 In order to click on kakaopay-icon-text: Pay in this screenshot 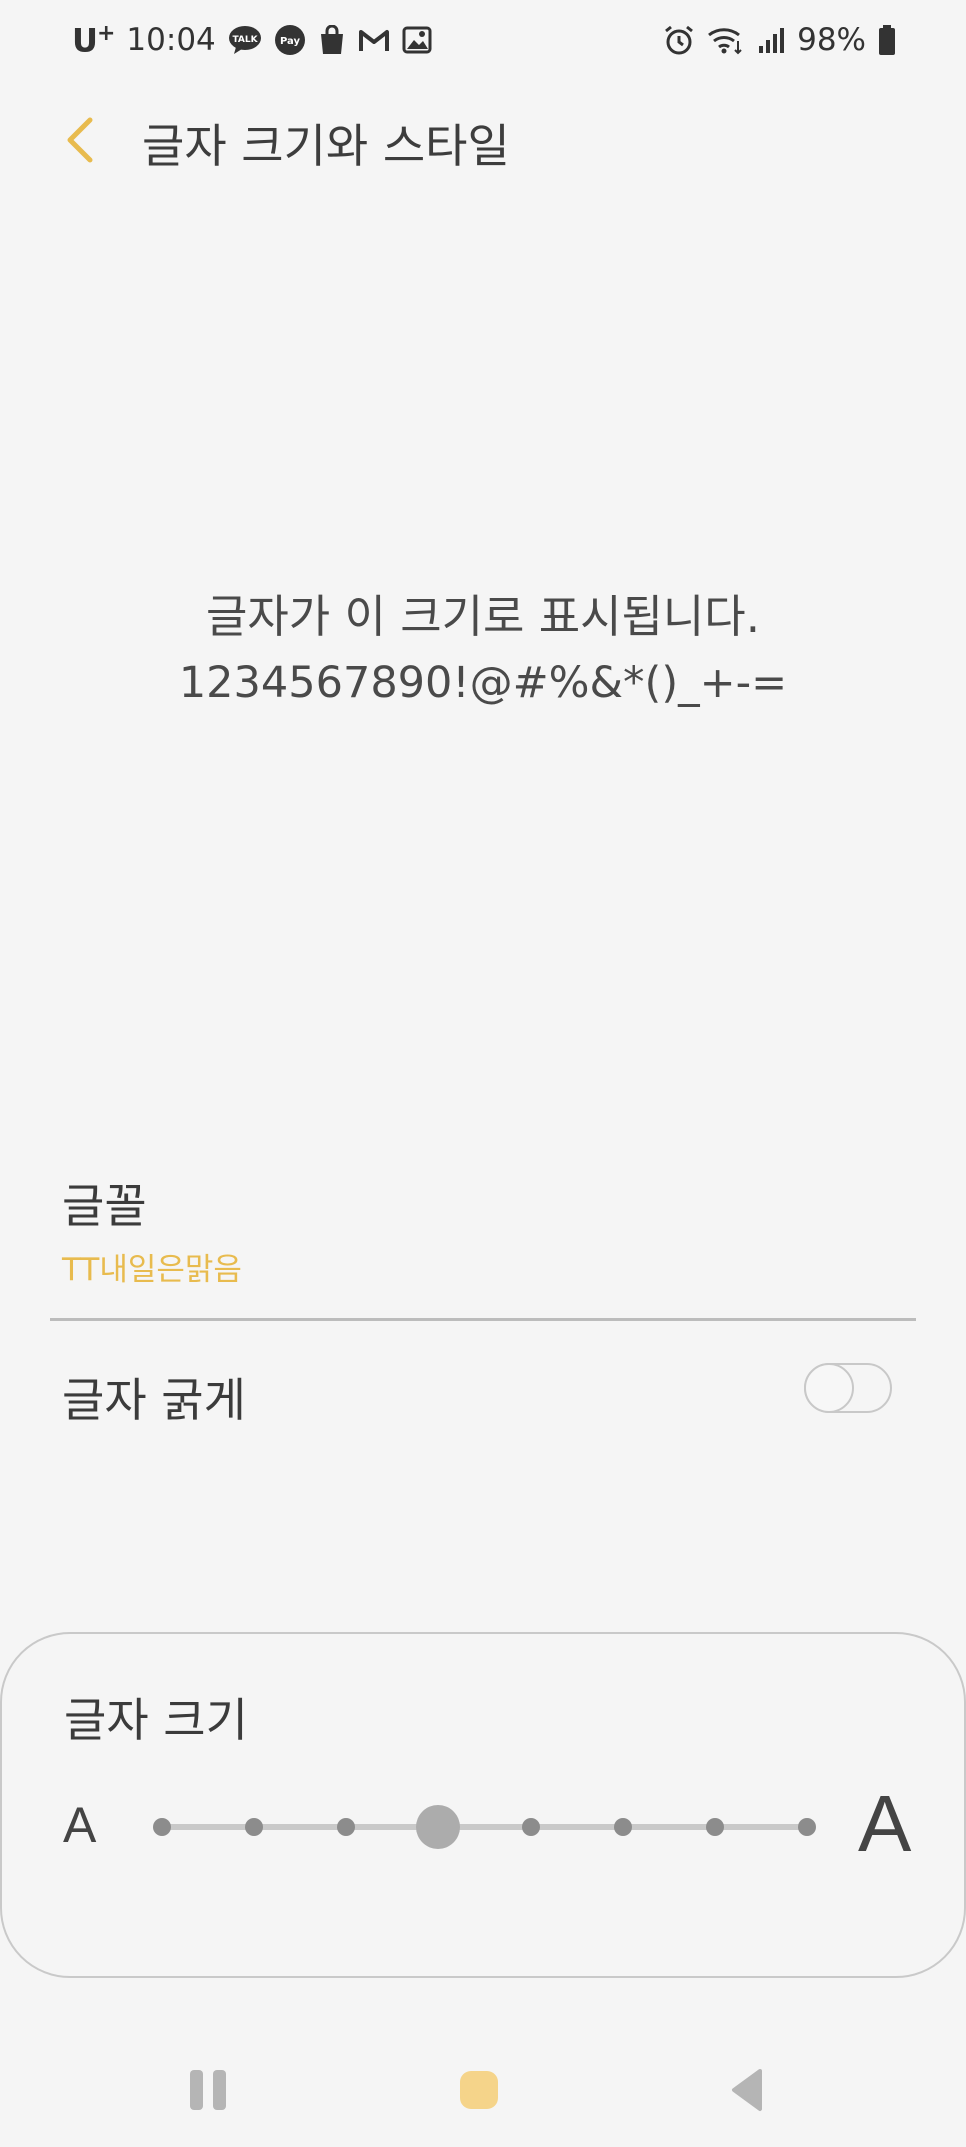, I will do `click(290, 41)`.